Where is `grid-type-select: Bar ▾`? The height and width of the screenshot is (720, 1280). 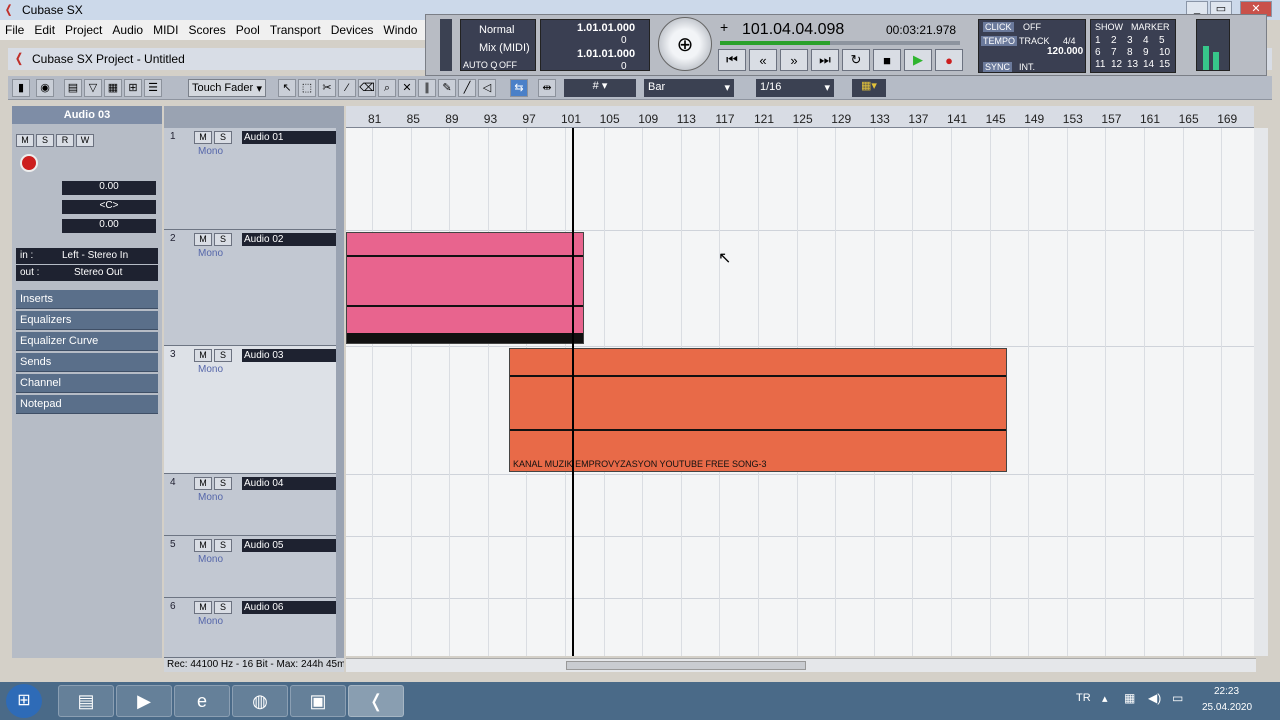 grid-type-select: Bar ▾ is located at coordinates (689, 88).